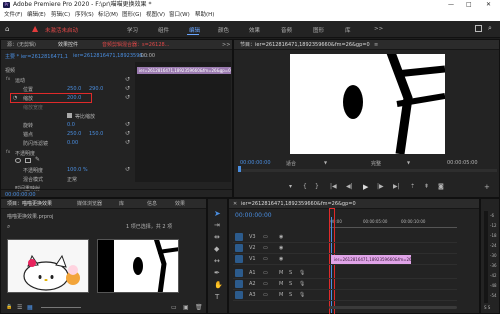 This screenshot has height=314, width=500. What do you see at coordinates (132, 30) in the screenshot?
I see `tab-learn: 学习` at bounding box center [132, 30].